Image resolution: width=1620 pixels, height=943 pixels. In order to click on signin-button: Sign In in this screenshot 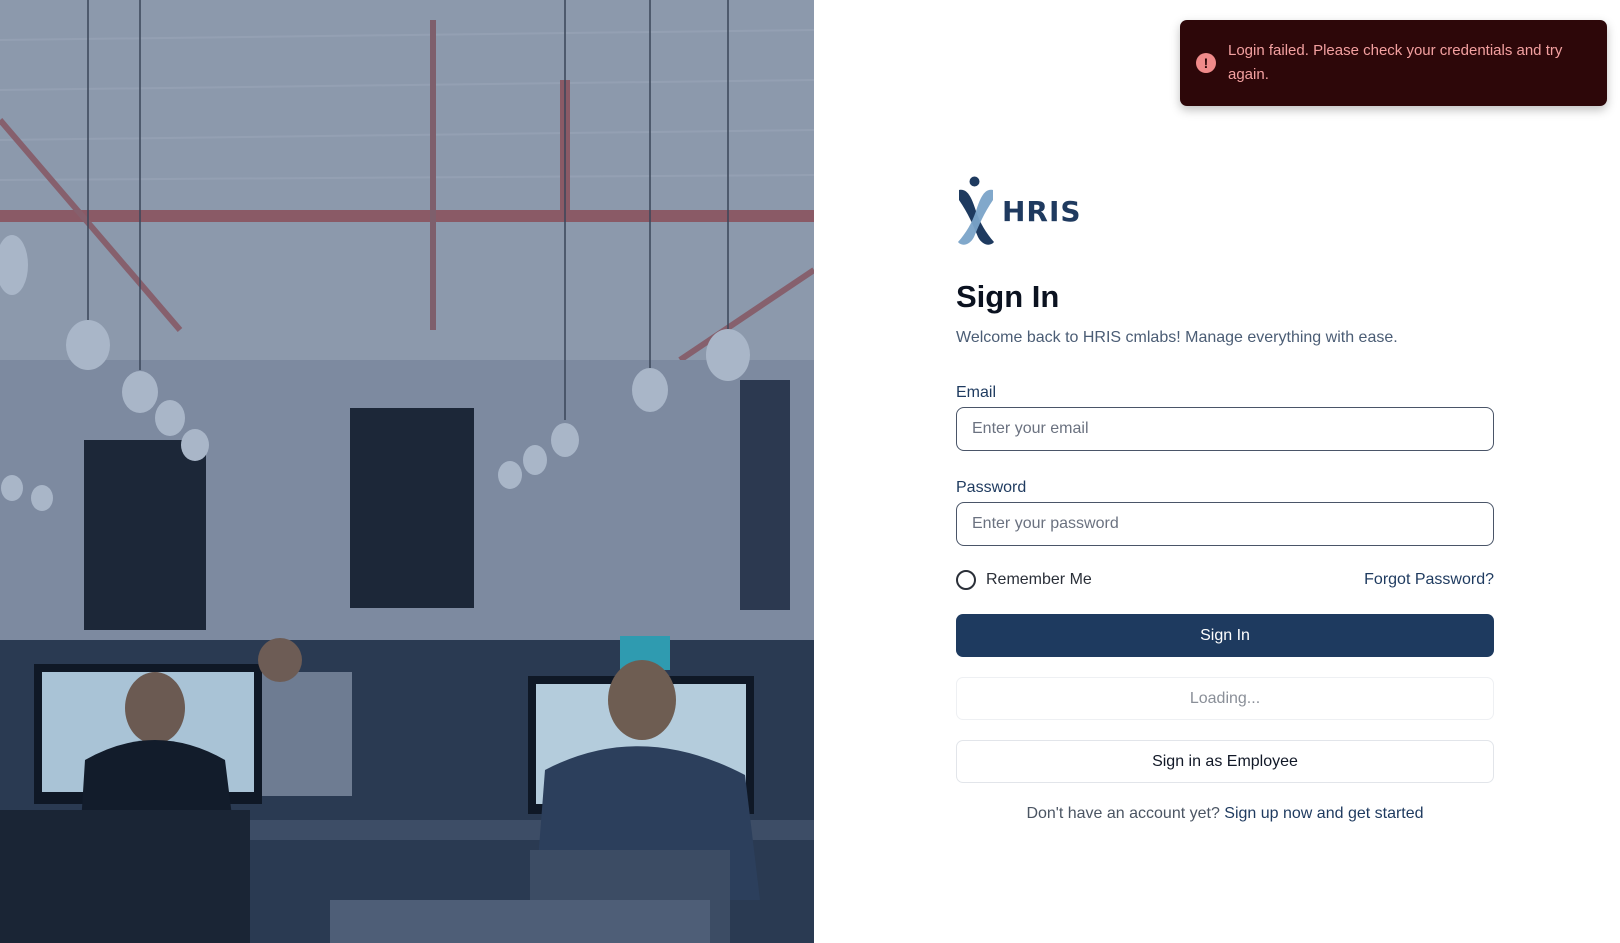, I will do `click(1225, 635)`.